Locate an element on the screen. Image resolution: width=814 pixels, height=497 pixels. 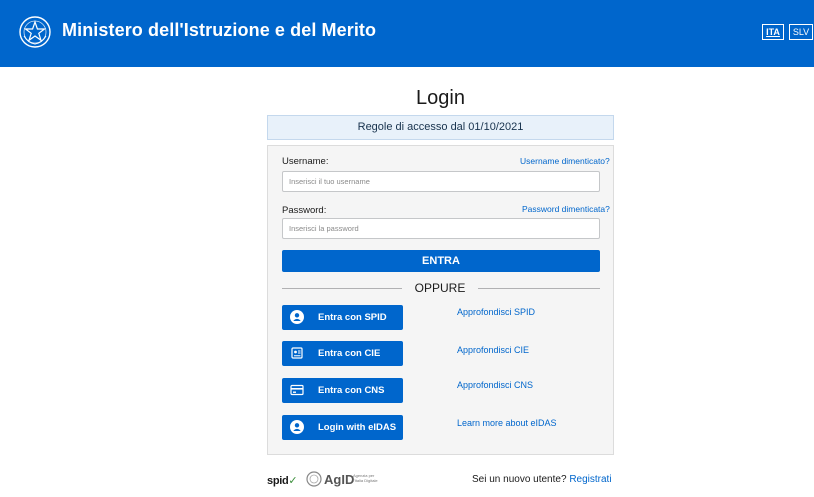
cns-login-button: Entra con CNS is located at coordinates (342, 390).